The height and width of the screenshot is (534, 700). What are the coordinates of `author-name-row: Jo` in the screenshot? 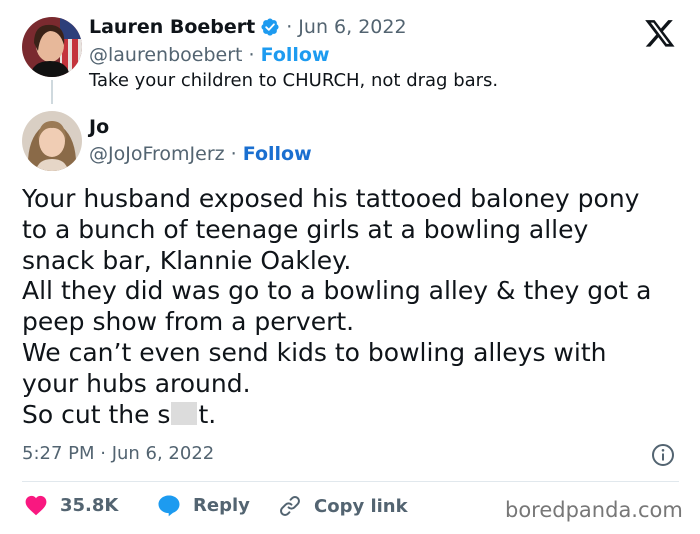 It's located at (99, 127).